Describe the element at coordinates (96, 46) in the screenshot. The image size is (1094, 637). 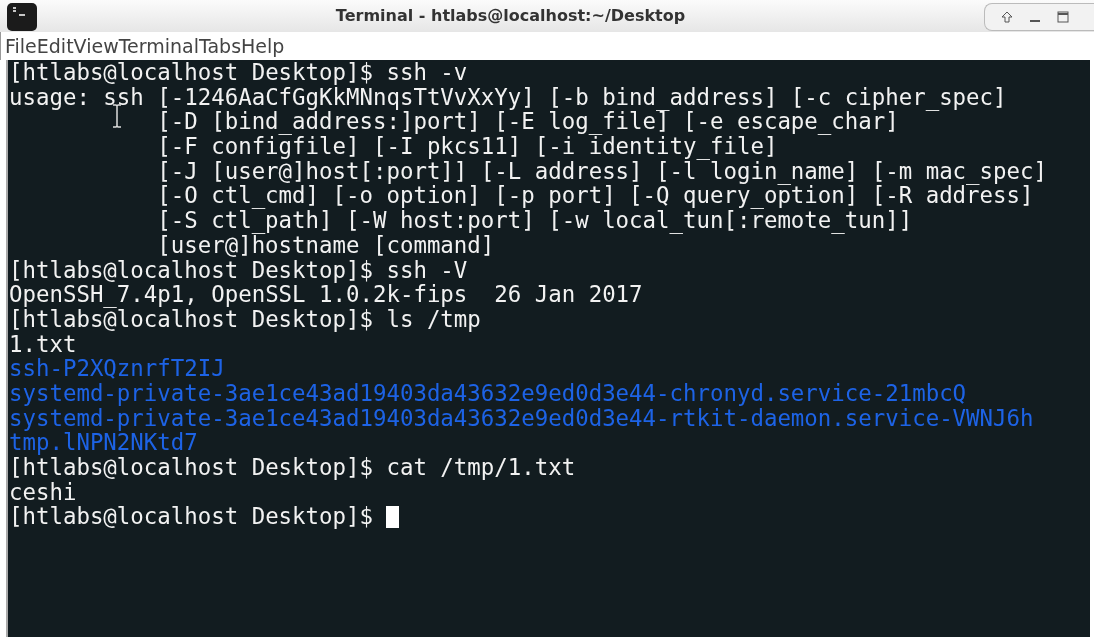
I see `menu-item: View` at that location.